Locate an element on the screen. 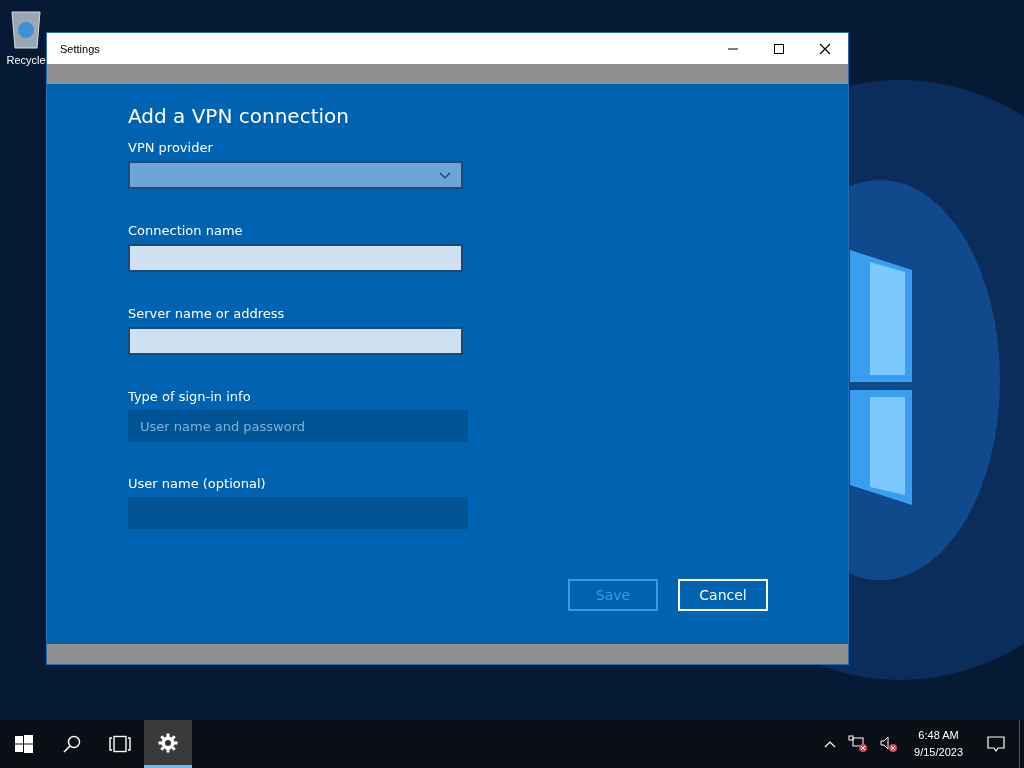  clock-date: 9/15/2023 is located at coordinates (938, 752).